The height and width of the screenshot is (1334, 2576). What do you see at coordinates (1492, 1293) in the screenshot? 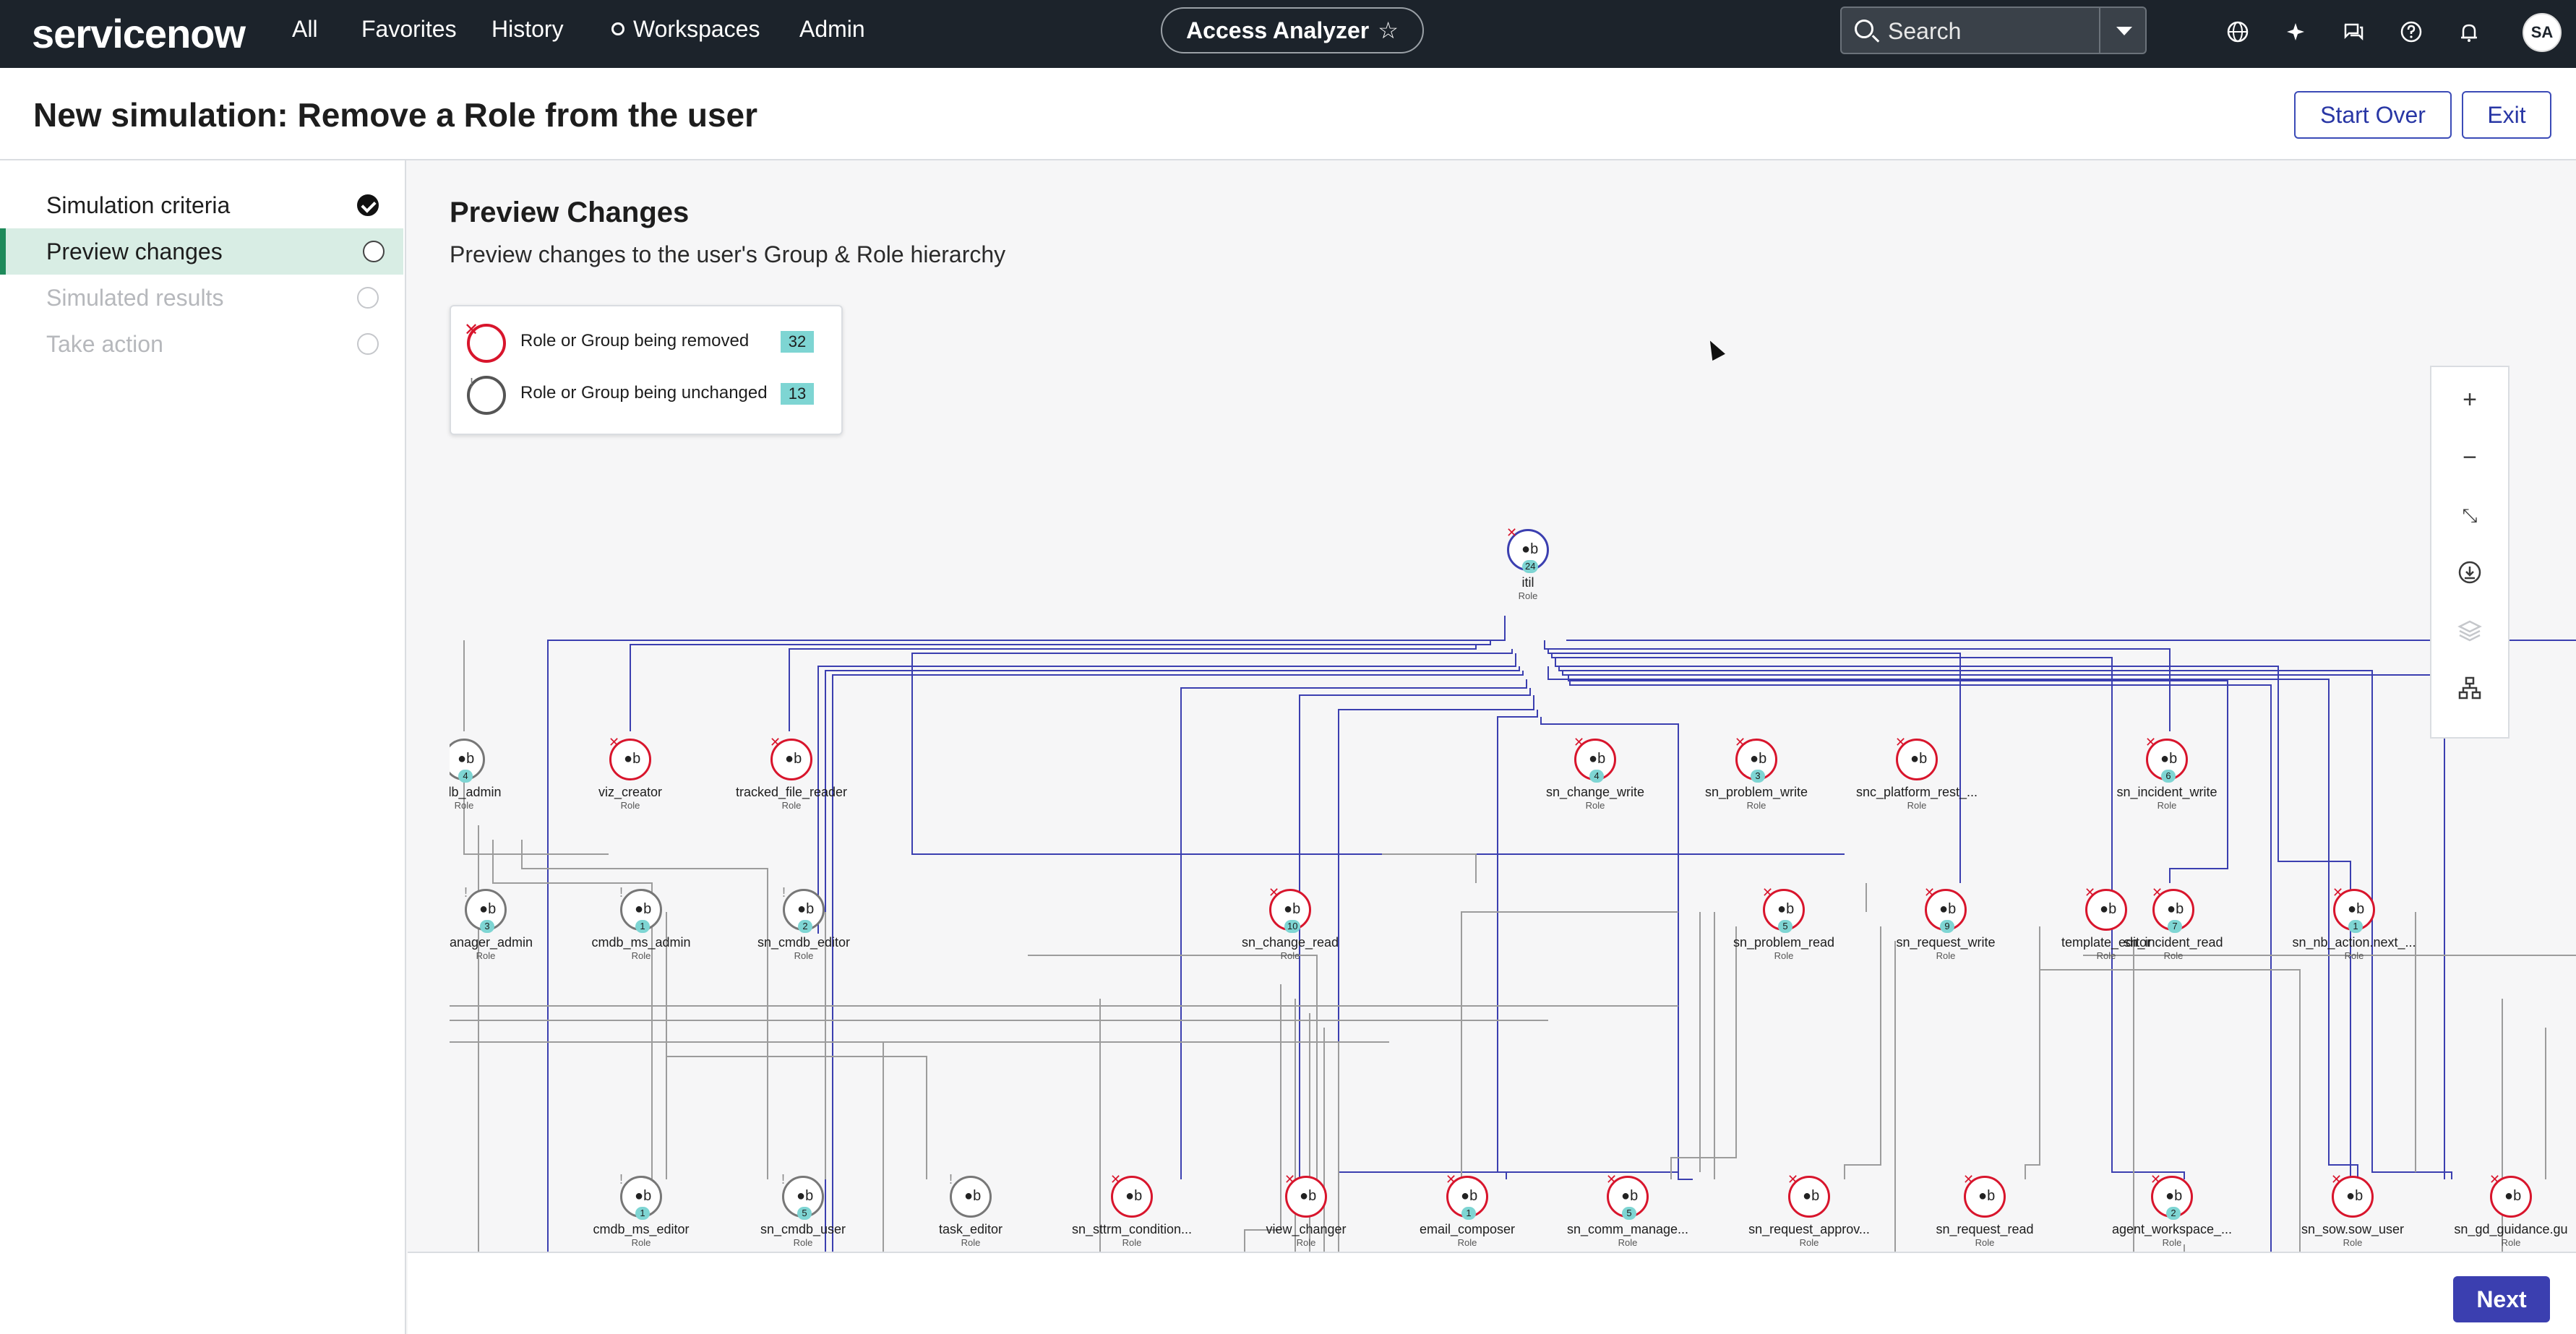
I see `page-footer: Next` at bounding box center [1492, 1293].